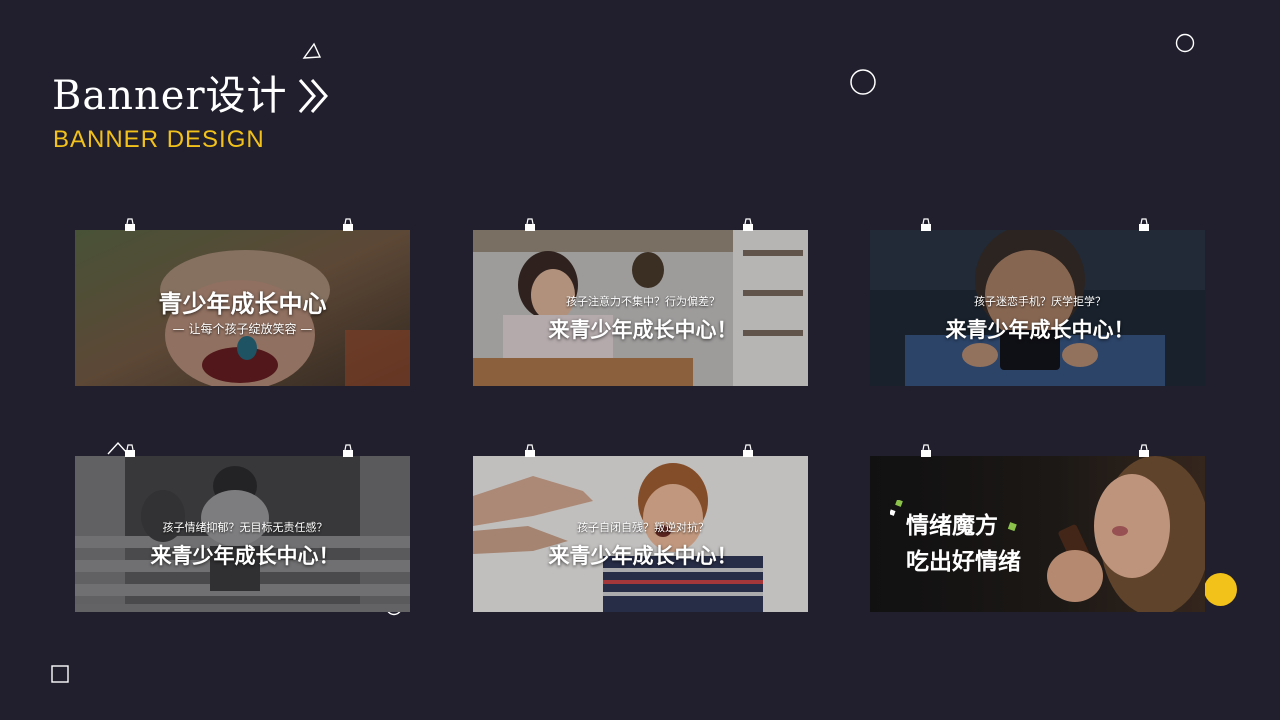  What do you see at coordinates (963, 562) in the screenshot?
I see `banner-headline-line2: 吃出好情绪` at bounding box center [963, 562].